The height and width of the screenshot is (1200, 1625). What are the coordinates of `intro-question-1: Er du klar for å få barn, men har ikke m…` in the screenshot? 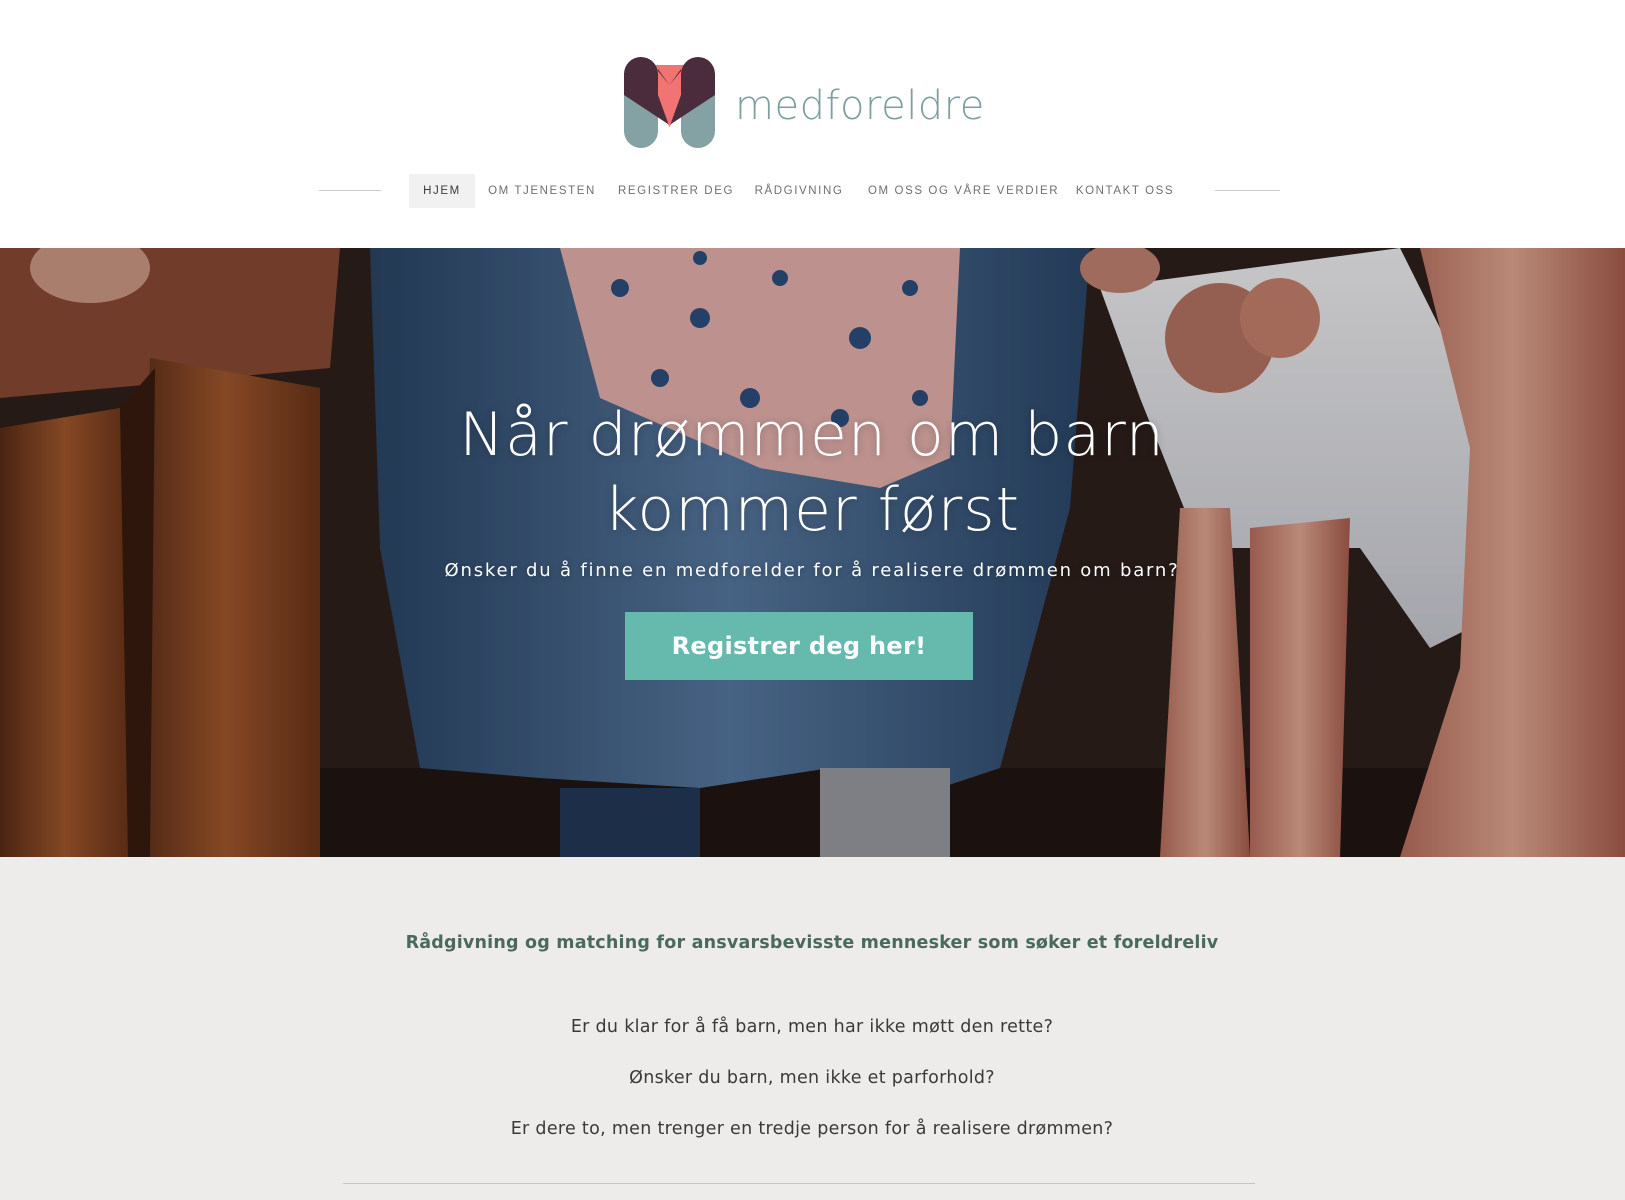 It's located at (812, 1027).